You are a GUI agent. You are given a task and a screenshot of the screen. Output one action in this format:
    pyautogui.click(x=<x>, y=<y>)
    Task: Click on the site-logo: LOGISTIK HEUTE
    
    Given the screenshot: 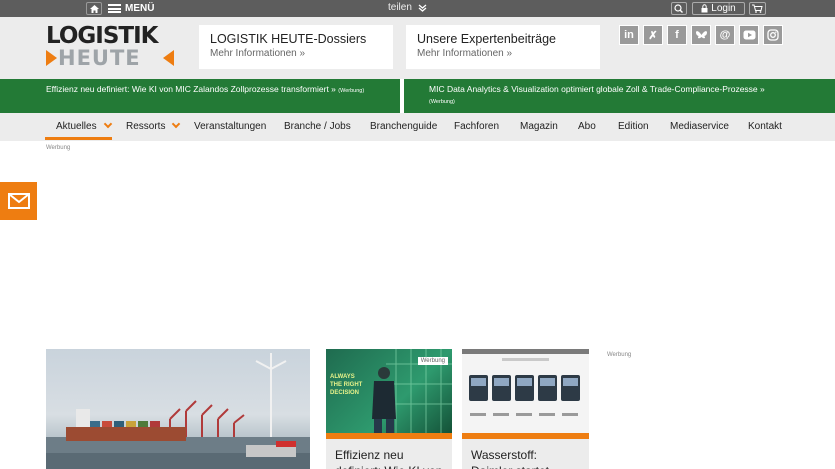 What is the action you would take?
    pyautogui.click(x=110, y=47)
    